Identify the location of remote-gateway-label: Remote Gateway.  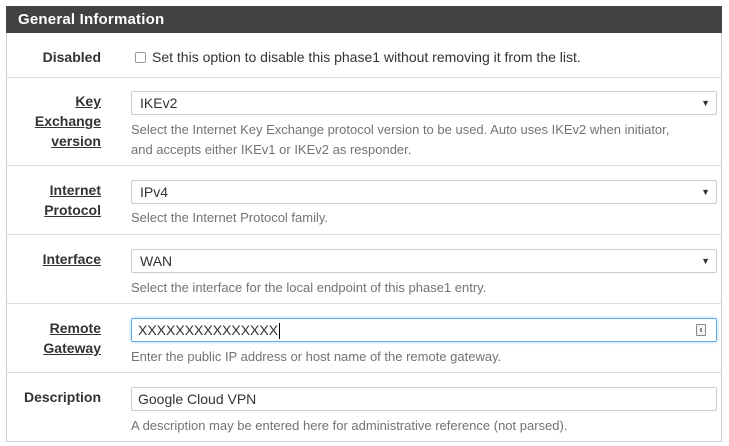
(72, 338).